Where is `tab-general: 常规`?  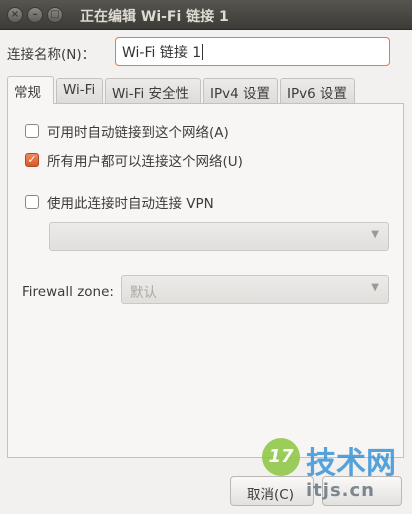
tab-general: 常规 is located at coordinates (30, 90).